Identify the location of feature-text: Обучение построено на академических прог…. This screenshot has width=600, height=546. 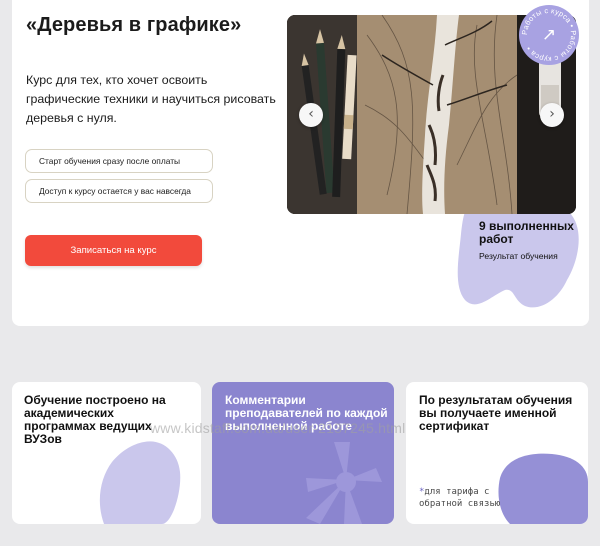
(95, 419).